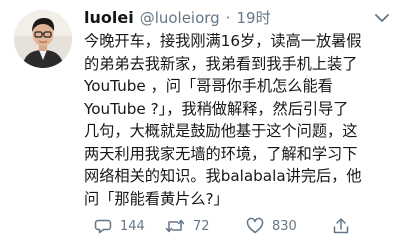 The width and height of the screenshot is (400, 249). Describe the element at coordinates (156, 198) in the screenshot. I see `tweet-line: 问「那能看黄片么?」` at that location.